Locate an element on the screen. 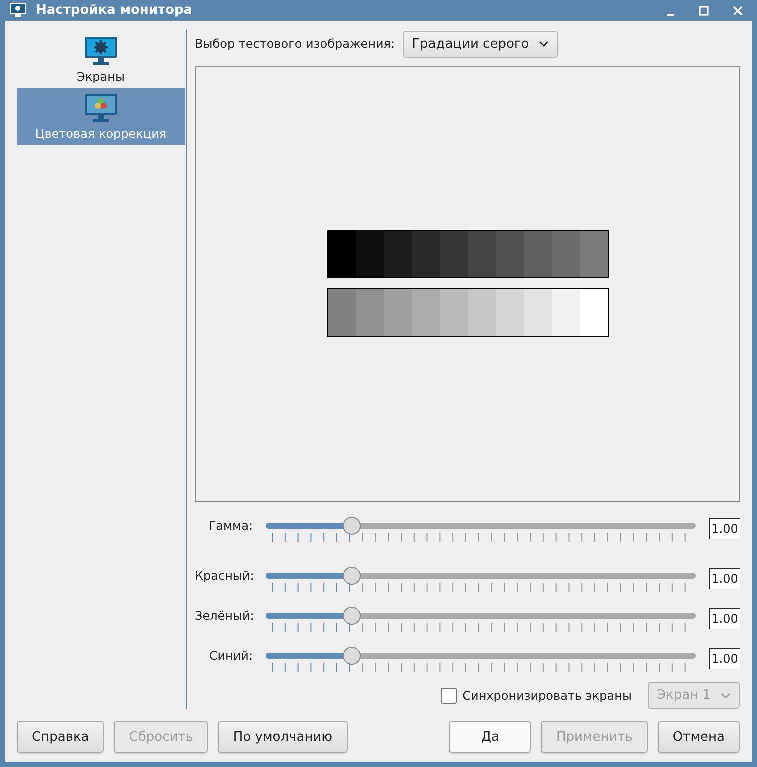  dialog-button: Справка is located at coordinates (60, 737).